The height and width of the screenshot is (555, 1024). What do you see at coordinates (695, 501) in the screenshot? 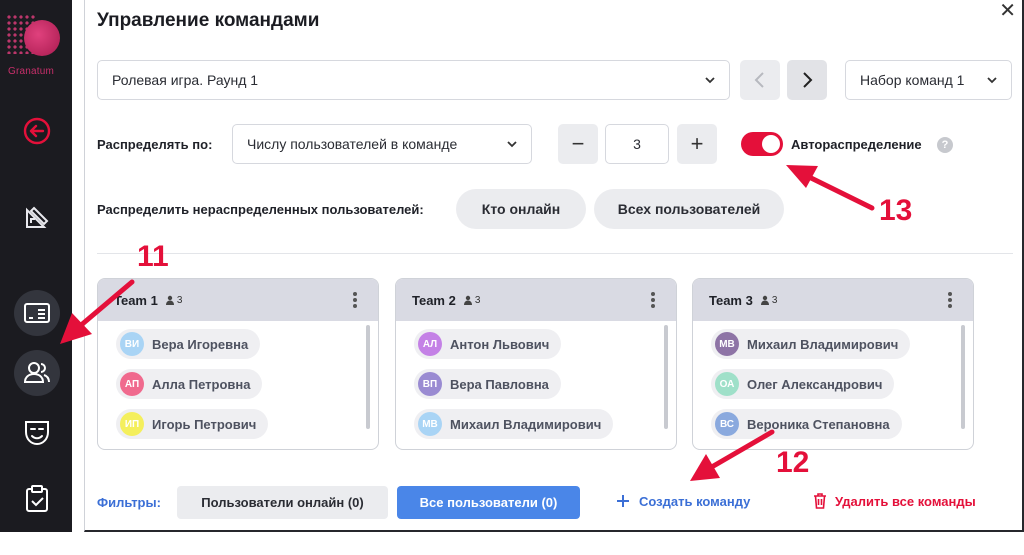
I see `create-team-label: Создать команду` at bounding box center [695, 501].